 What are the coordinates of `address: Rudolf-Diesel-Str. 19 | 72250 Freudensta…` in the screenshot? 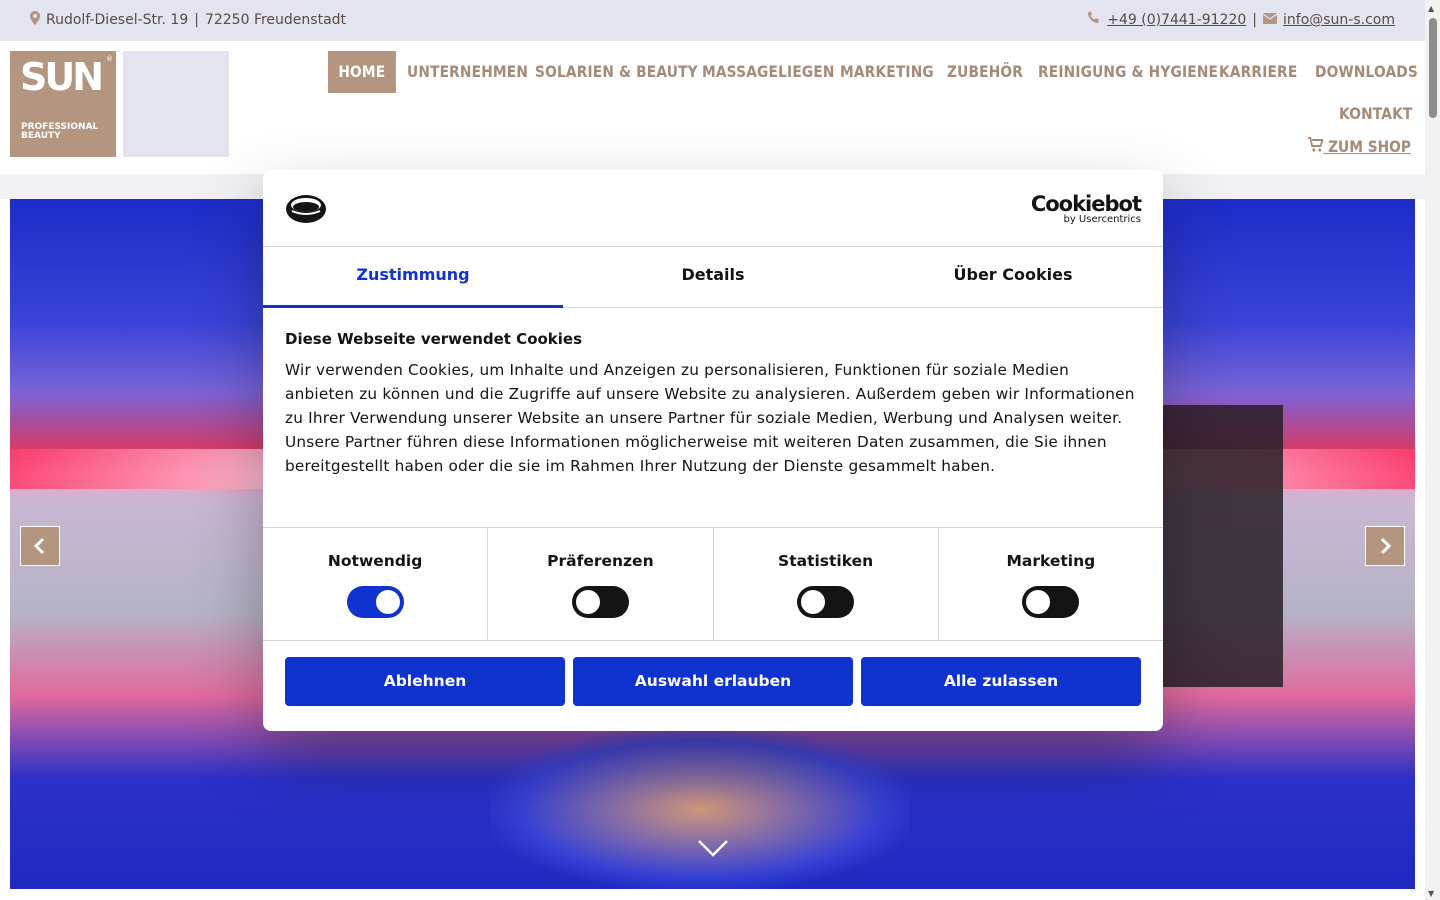 It's located at (188, 20).